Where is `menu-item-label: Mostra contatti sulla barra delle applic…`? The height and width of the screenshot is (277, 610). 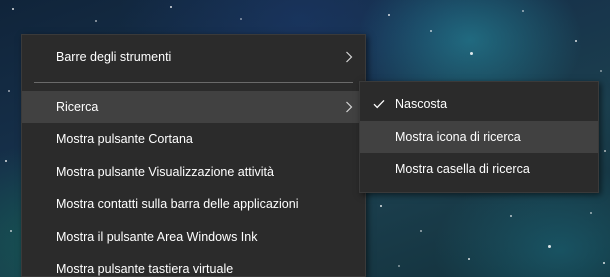
menu-item-label: Mostra contatti sulla barra delle applic… is located at coordinates (177, 204).